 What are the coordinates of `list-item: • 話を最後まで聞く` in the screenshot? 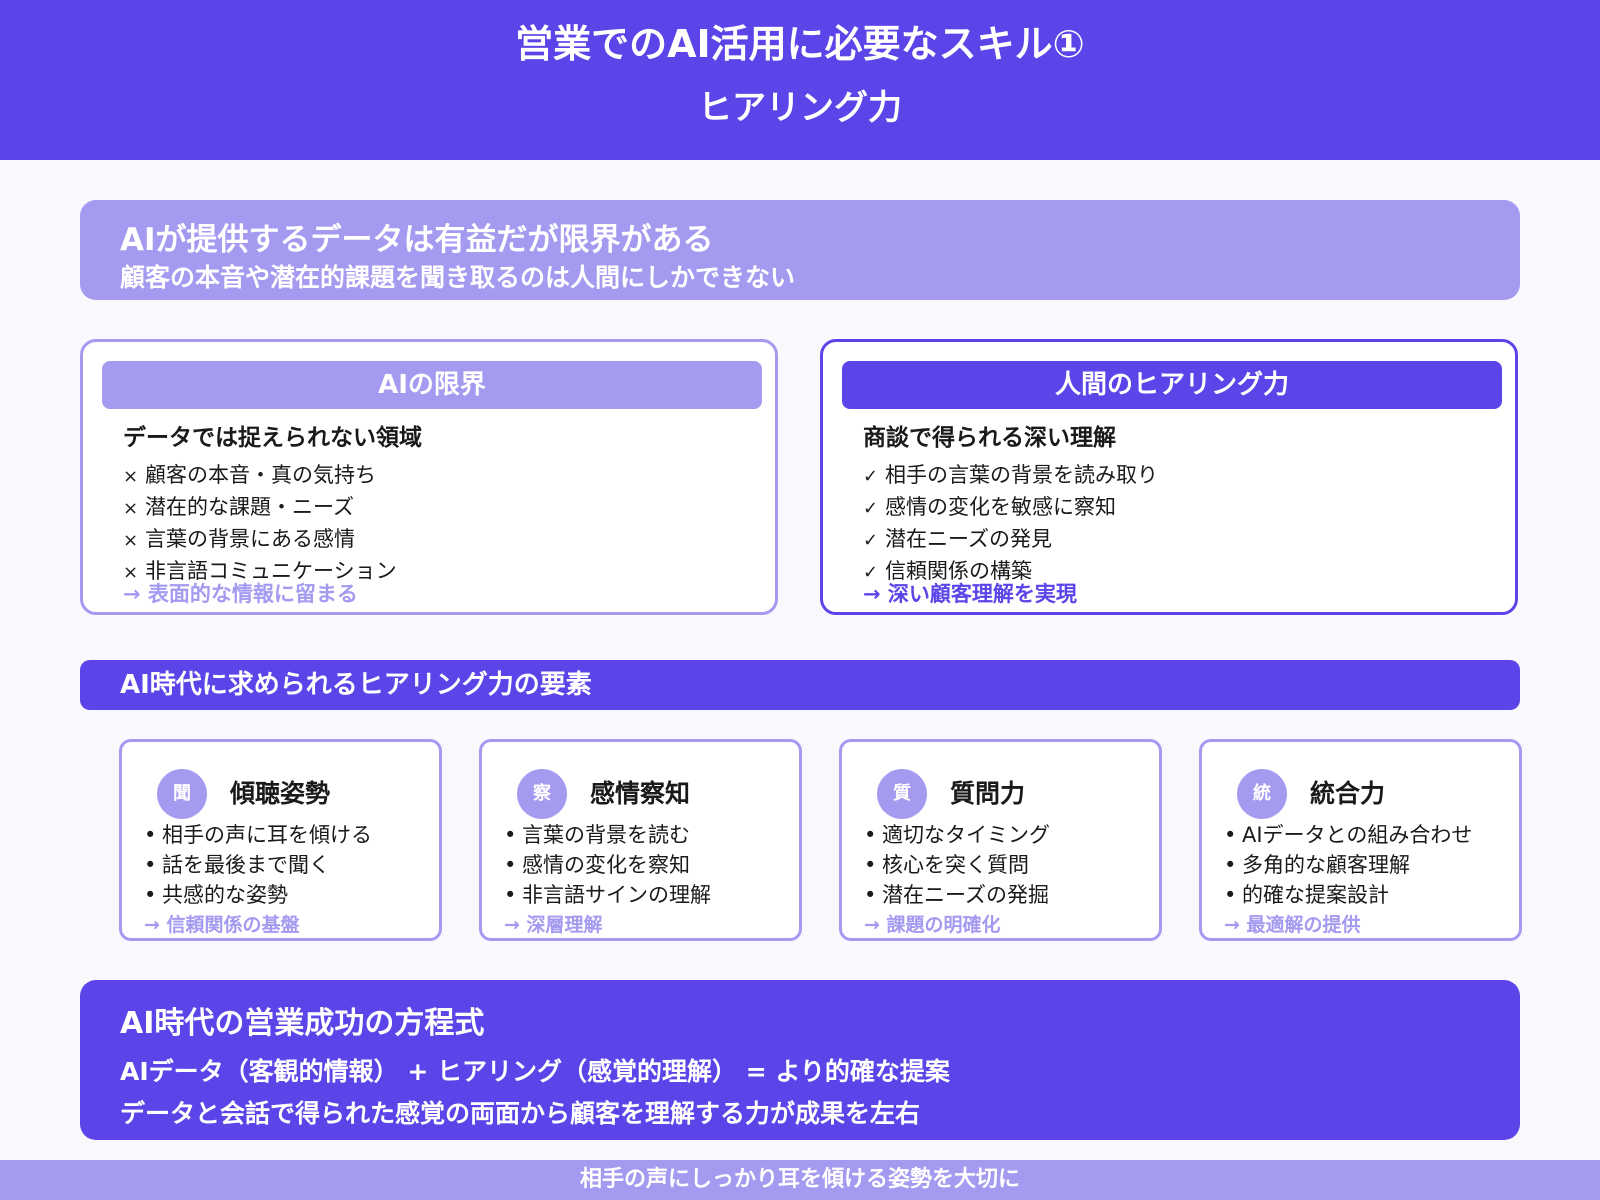 It's located at (237, 865).